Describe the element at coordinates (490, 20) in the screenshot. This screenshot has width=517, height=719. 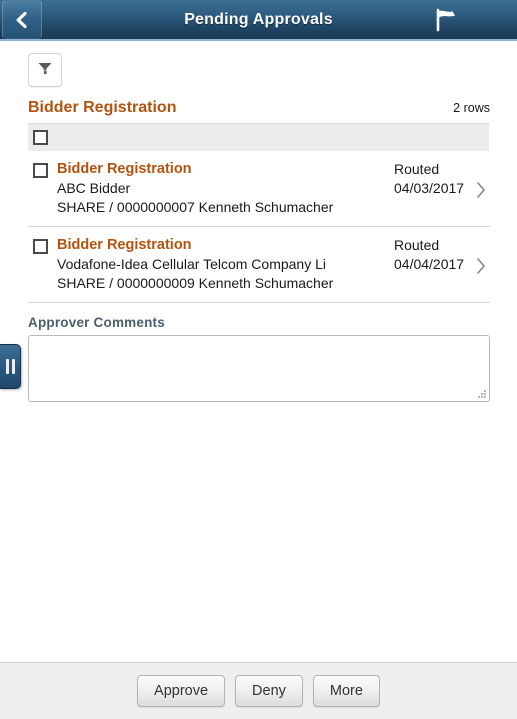
I see `hamburger-menu-icon` at that location.